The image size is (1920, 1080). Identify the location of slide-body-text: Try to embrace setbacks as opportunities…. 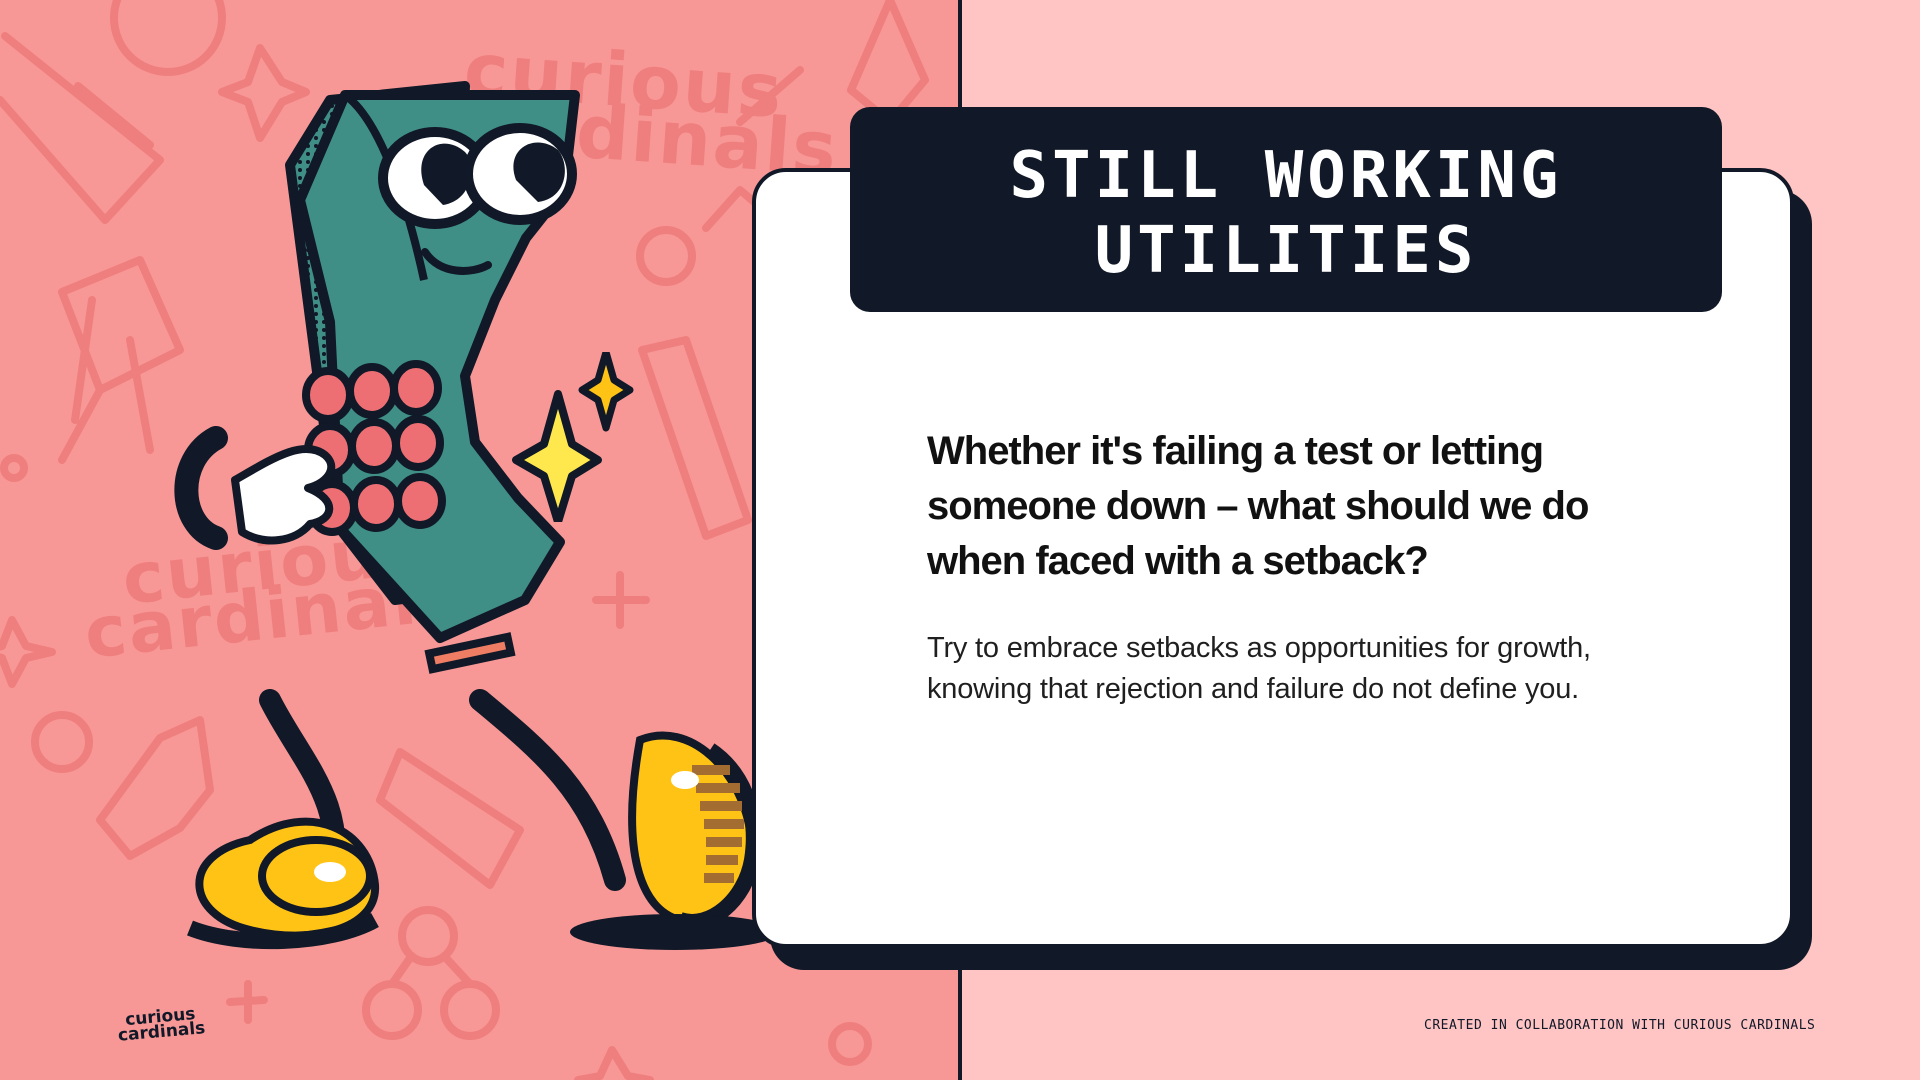
(1259, 668).